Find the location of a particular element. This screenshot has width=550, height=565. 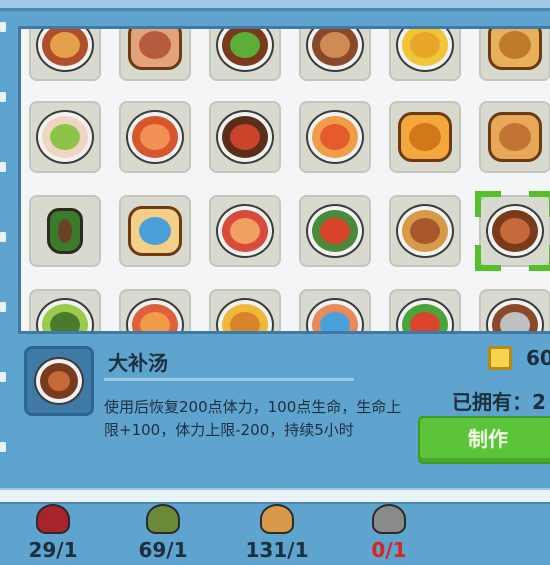

fried-rice-icon is located at coordinates (425, 49).